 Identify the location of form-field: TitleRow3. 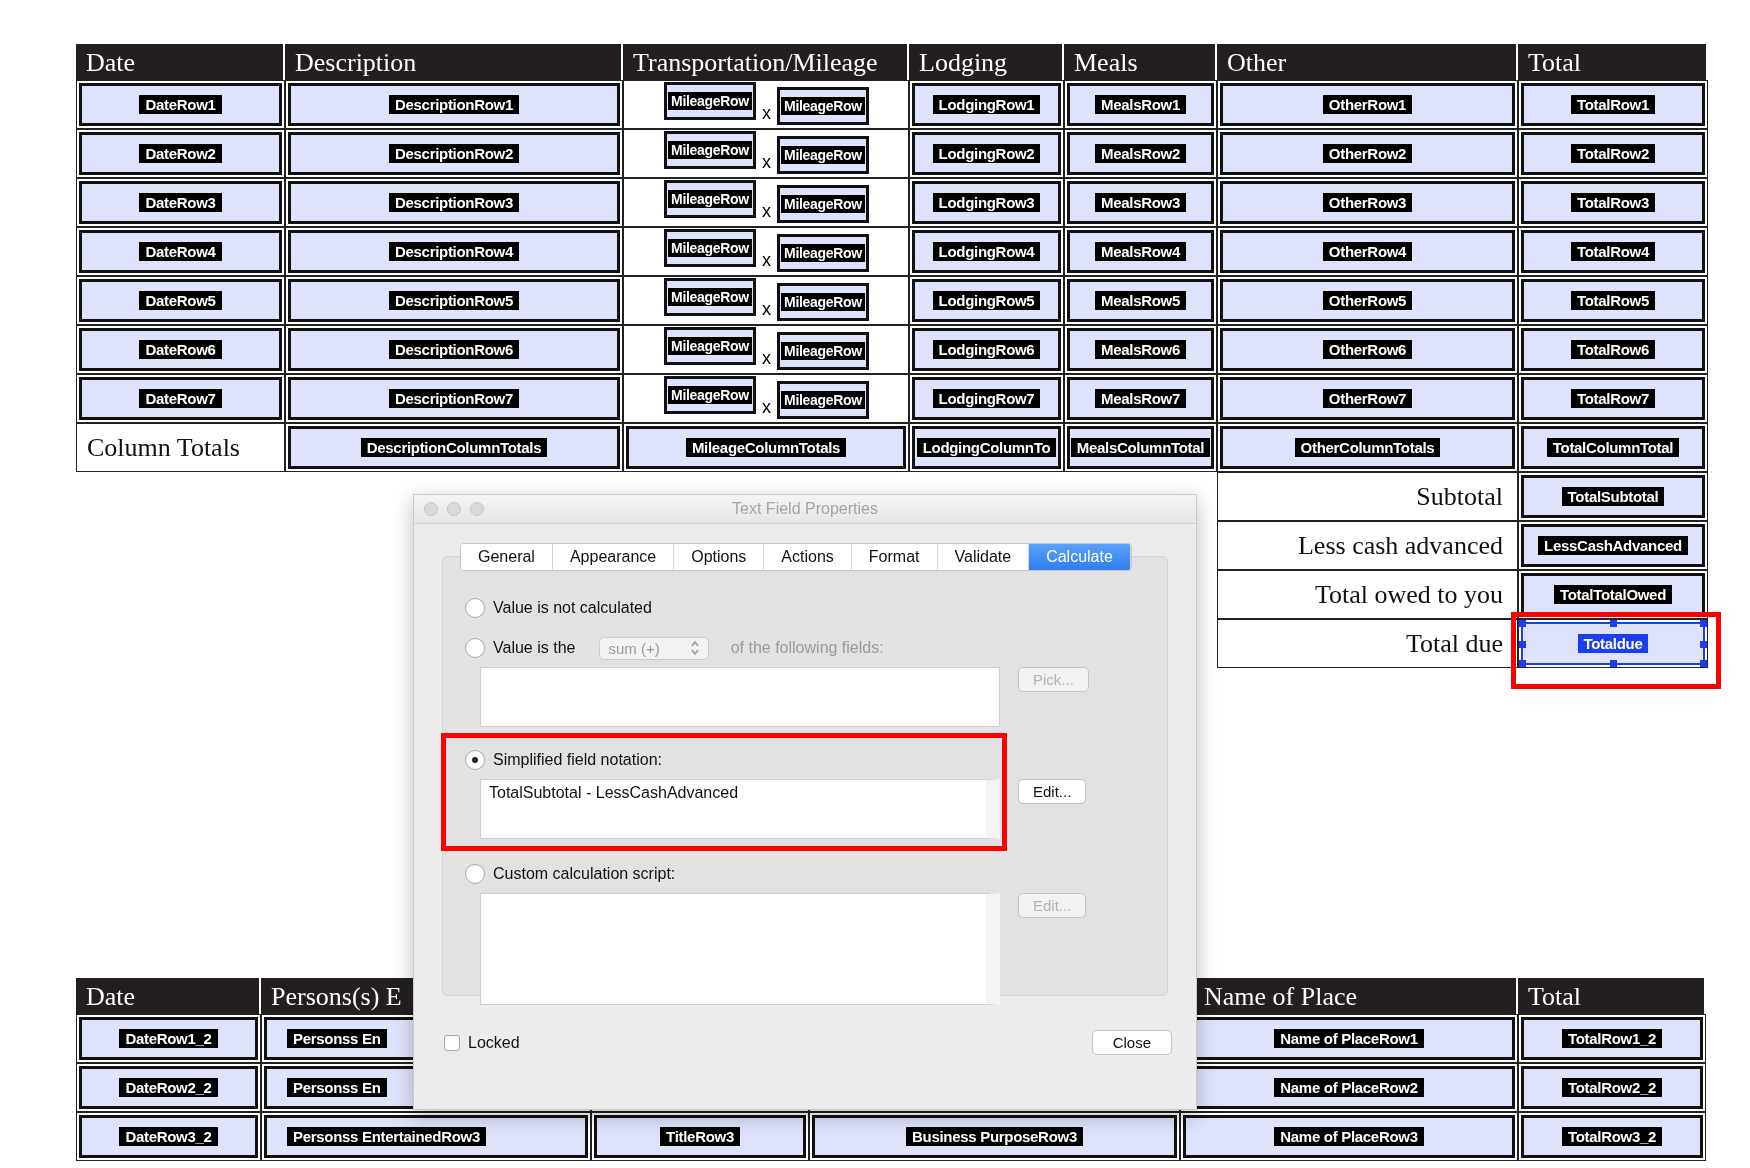
(700, 1136).